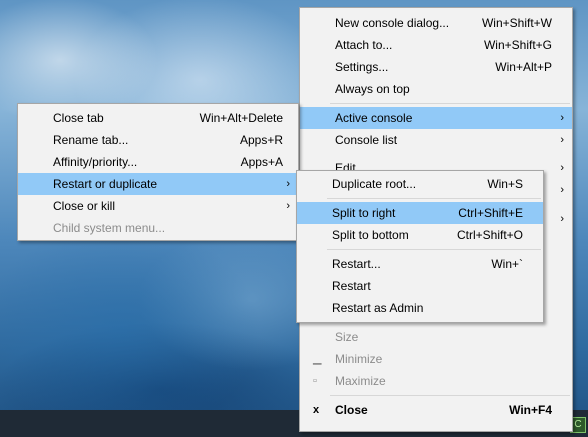 This screenshot has height=437, width=588. Describe the element at coordinates (261, 162) in the screenshot. I see `menu-item-shortcut: Apps+A` at that location.